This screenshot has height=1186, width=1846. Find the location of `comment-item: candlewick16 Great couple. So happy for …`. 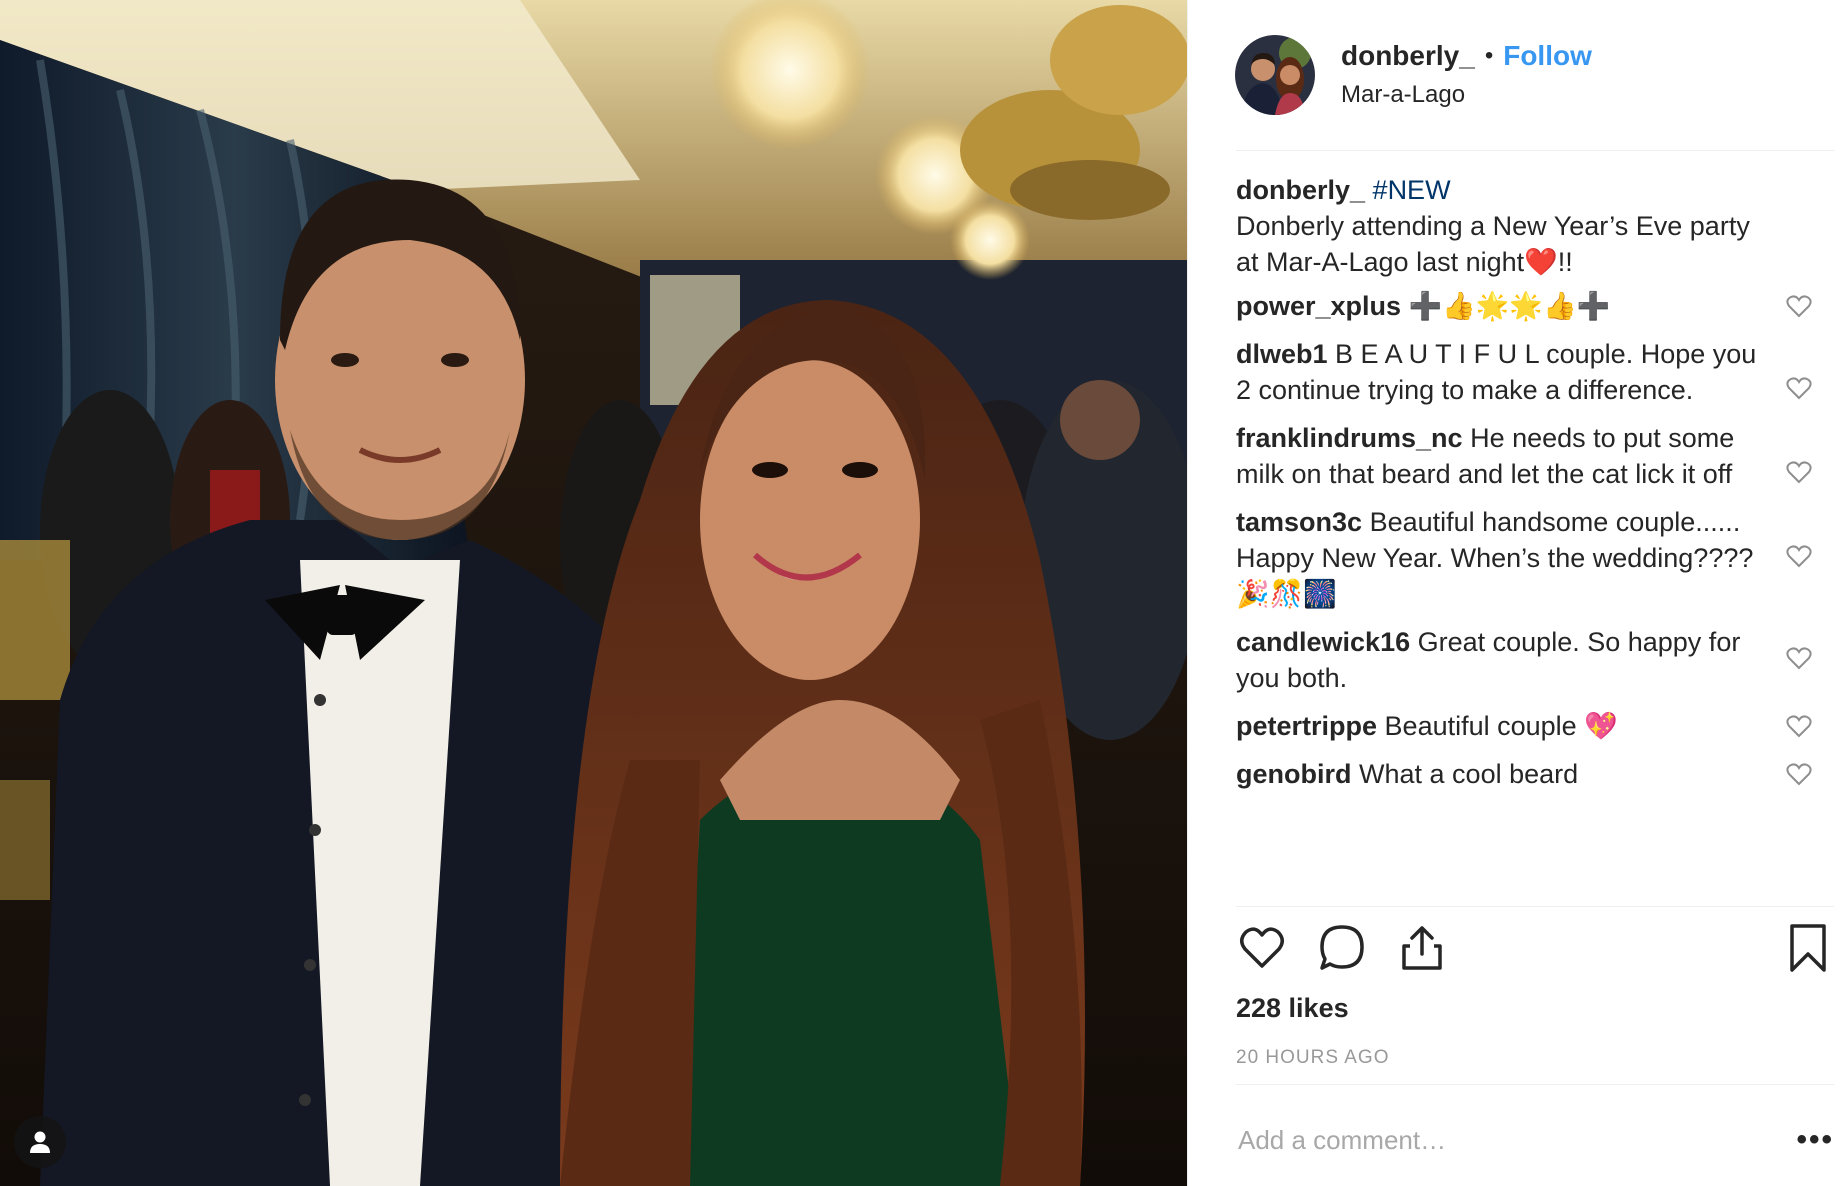

comment-item: candlewick16 Great couple. So happy for … is located at coordinates (1524, 660).